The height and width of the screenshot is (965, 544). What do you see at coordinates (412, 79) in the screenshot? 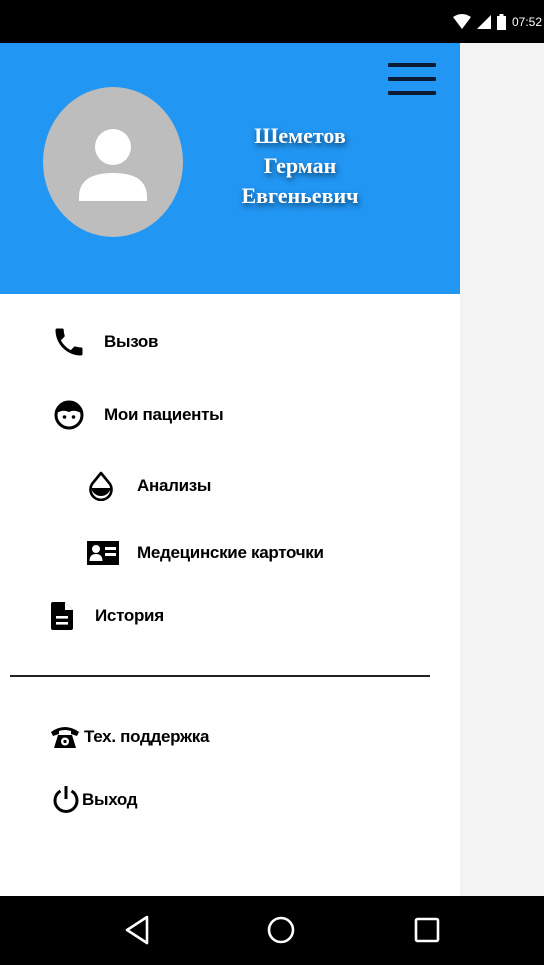
I see `hamburger-menu-button` at bounding box center [412, 79].